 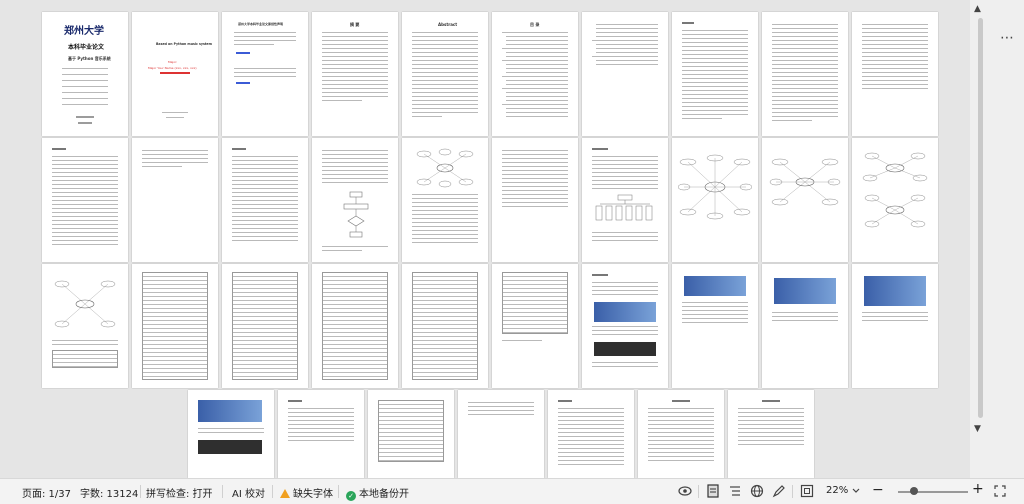 I want to click on page-thumbnail-4: 摘 要, so click(x=355, y=74).